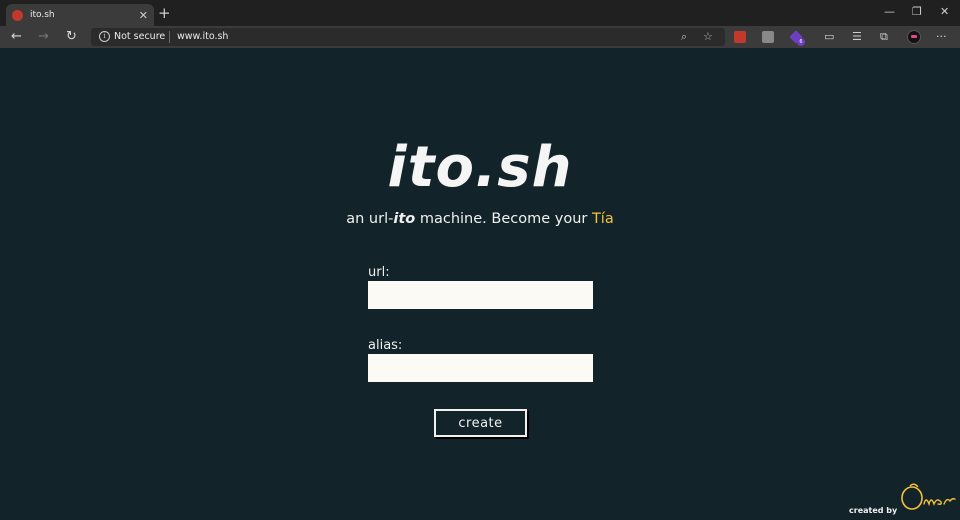  Describe the element at coordinates (829, 37) in the screenshot. I see `cast-icon: ▭` at that location.